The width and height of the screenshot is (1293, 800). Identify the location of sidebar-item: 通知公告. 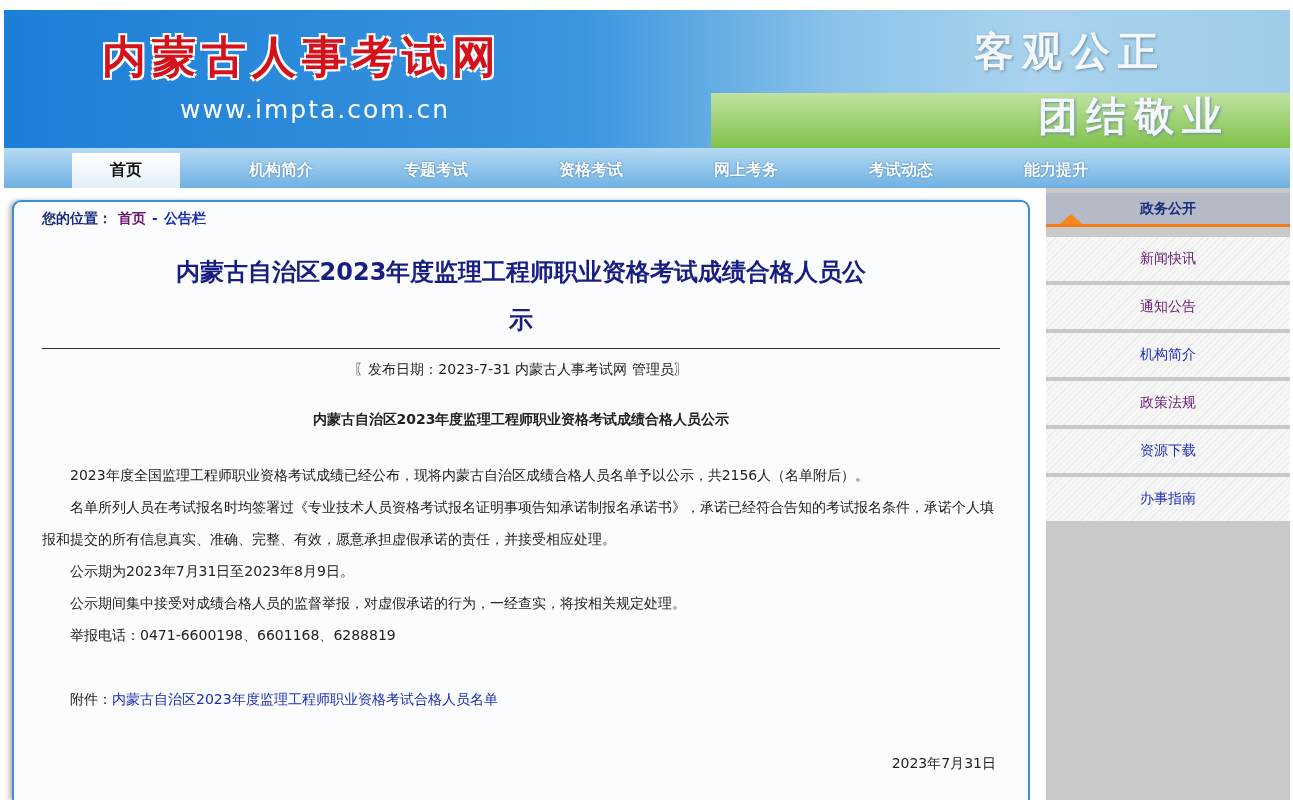
(1168, 307).